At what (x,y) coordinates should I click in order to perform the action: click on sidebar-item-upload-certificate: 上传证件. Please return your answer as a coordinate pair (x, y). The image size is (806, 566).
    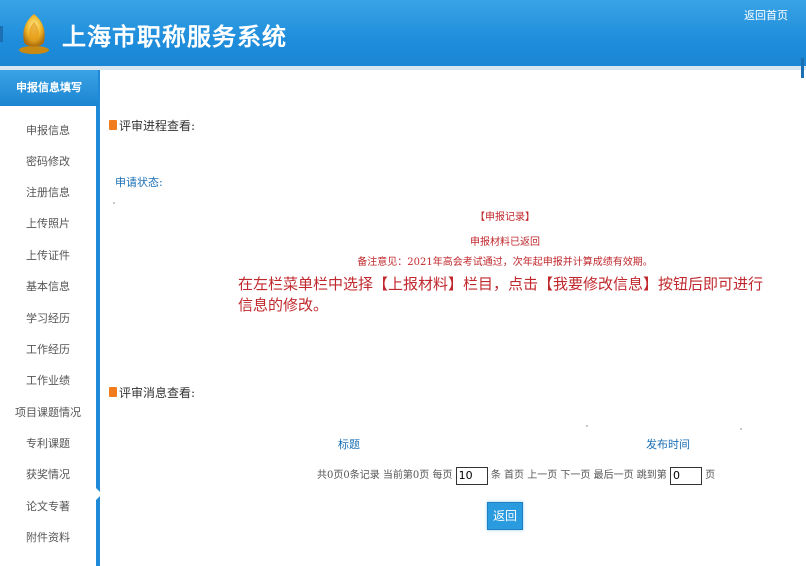
    Looking at the image, I should click on (48, 255).